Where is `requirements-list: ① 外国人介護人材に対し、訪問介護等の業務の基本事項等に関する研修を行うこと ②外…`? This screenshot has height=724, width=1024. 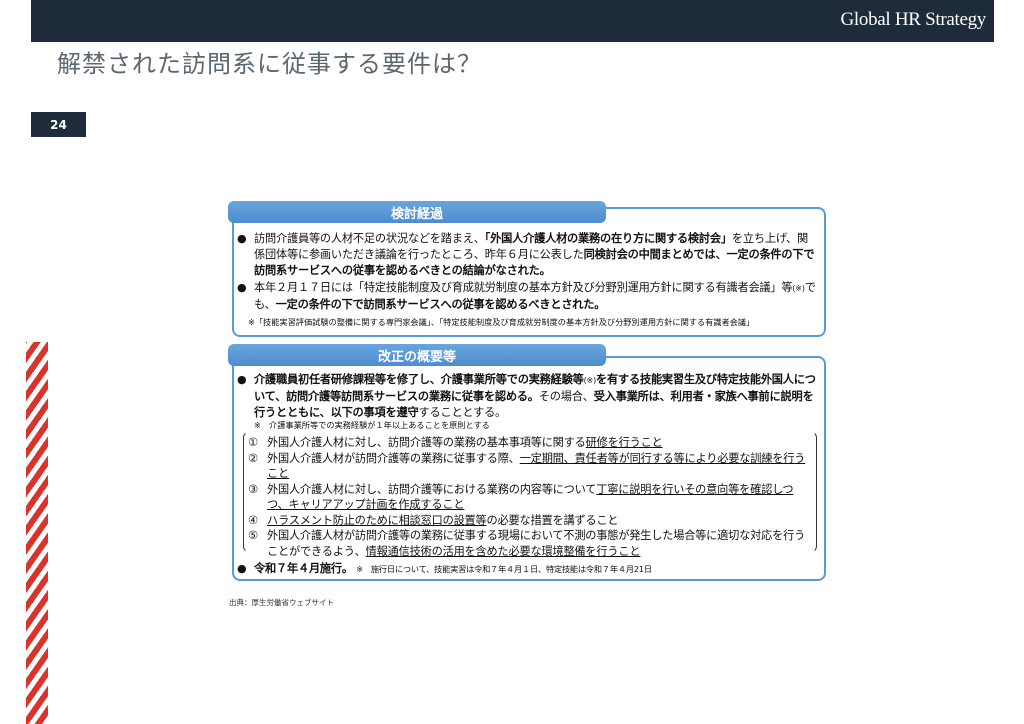 requirements-list: ① 外国人介護人材に対し、訪問介護等の業務の基本事項等に関する研修を行うこと ②外… is located at coordinates (531, 497).